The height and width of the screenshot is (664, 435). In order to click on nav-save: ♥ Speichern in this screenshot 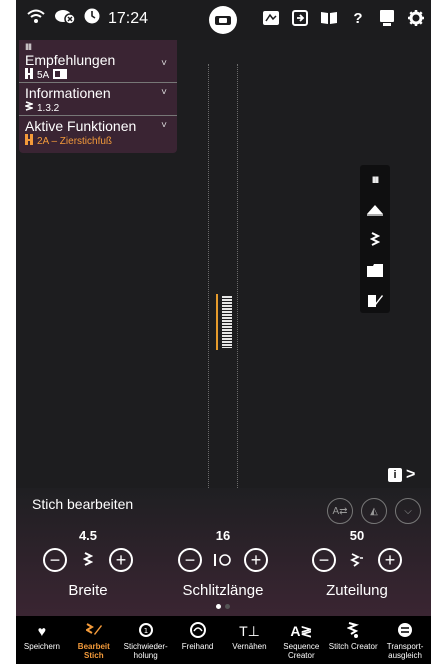, I will do `click(42, 640)`.